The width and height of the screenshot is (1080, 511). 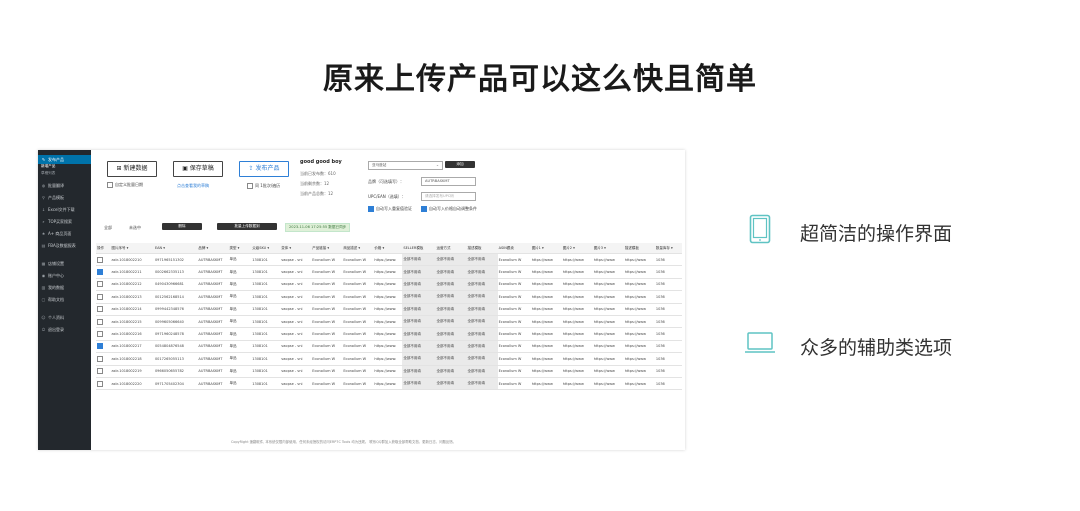 What do you see at coordinates (240, 248) in the screenshot?
I see `column-header: 类型 ▾` at bounding box center [240, 248].